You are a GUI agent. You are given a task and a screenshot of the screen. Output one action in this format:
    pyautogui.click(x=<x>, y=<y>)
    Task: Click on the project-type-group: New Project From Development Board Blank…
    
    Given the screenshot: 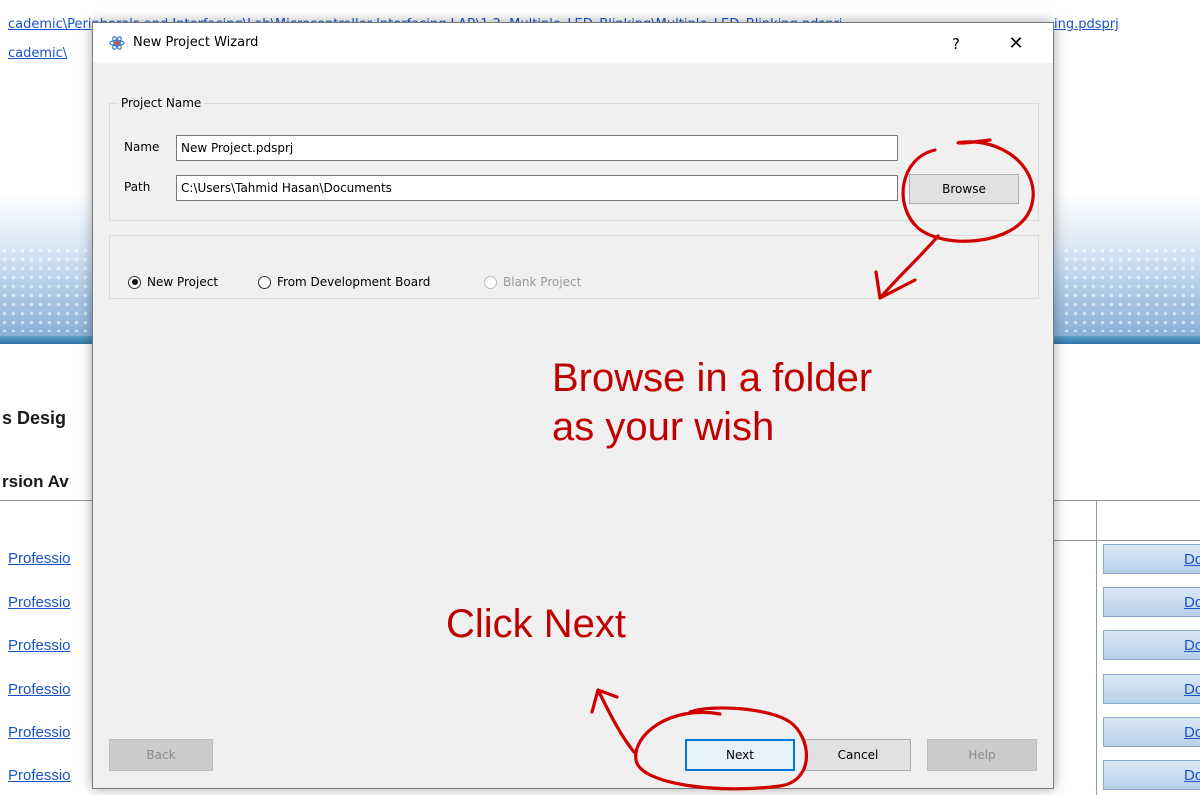 What is the action you would take?
    pyautogui.click(x=574, y=267)
    